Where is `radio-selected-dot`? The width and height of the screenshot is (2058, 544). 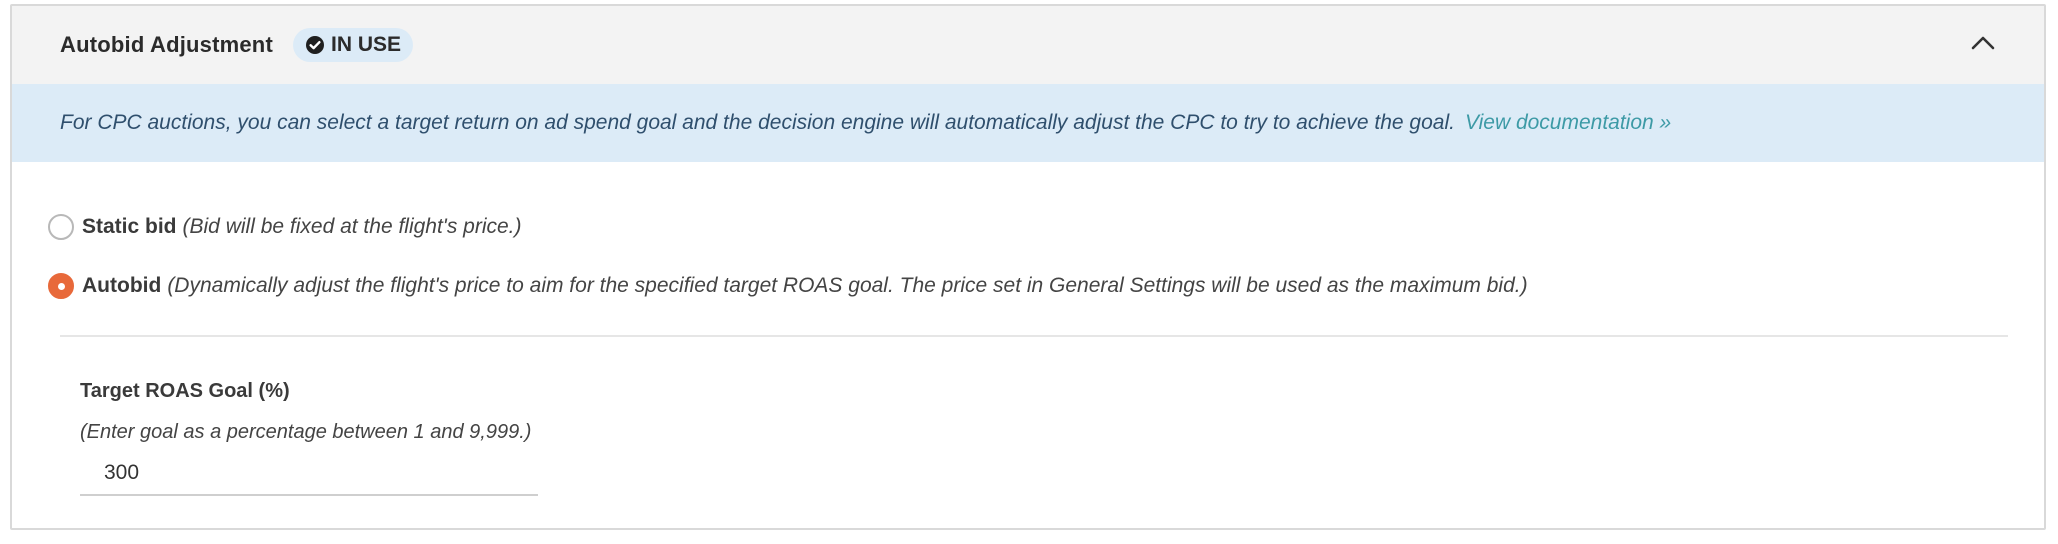 radio-selected-dot is located at coordinates (61, 286).